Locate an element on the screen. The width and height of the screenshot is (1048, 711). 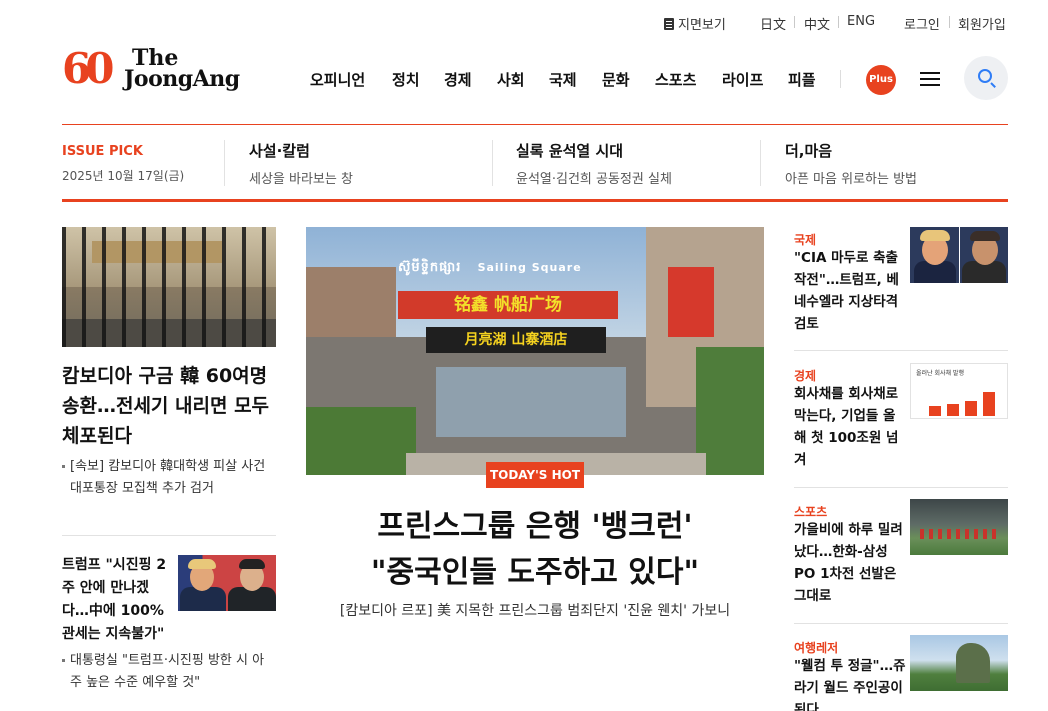
article-title: 가을비에 하루 밀려났다…한화-삼성 PO 1차전 선발은 그대로 is located at coordinates (850, 563).